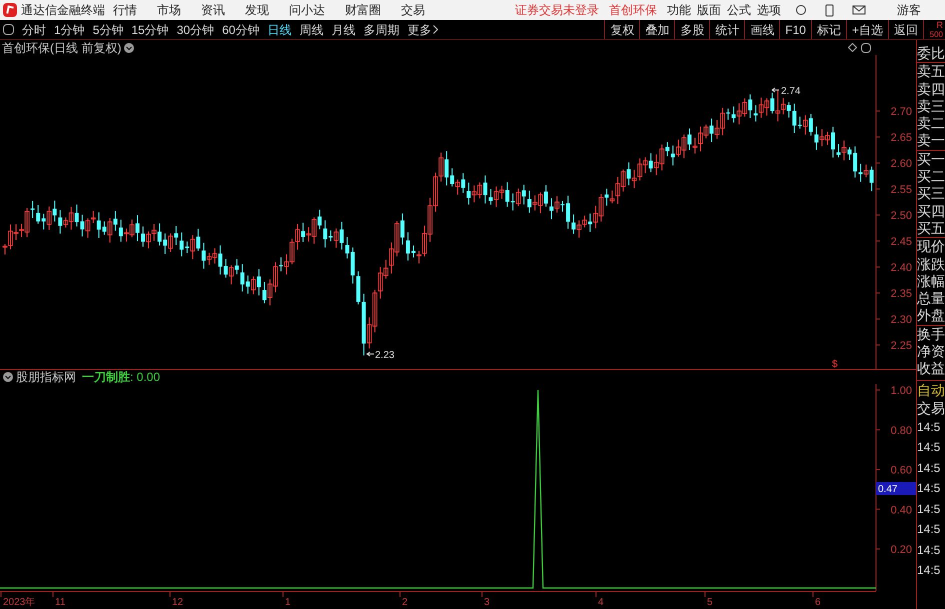 The width and height of the screenshot is (945, 609). What do you see at coordinates (178, 602) in the screenshot?
I see `date-axis-label: 12` at bounding box center [178, 602].